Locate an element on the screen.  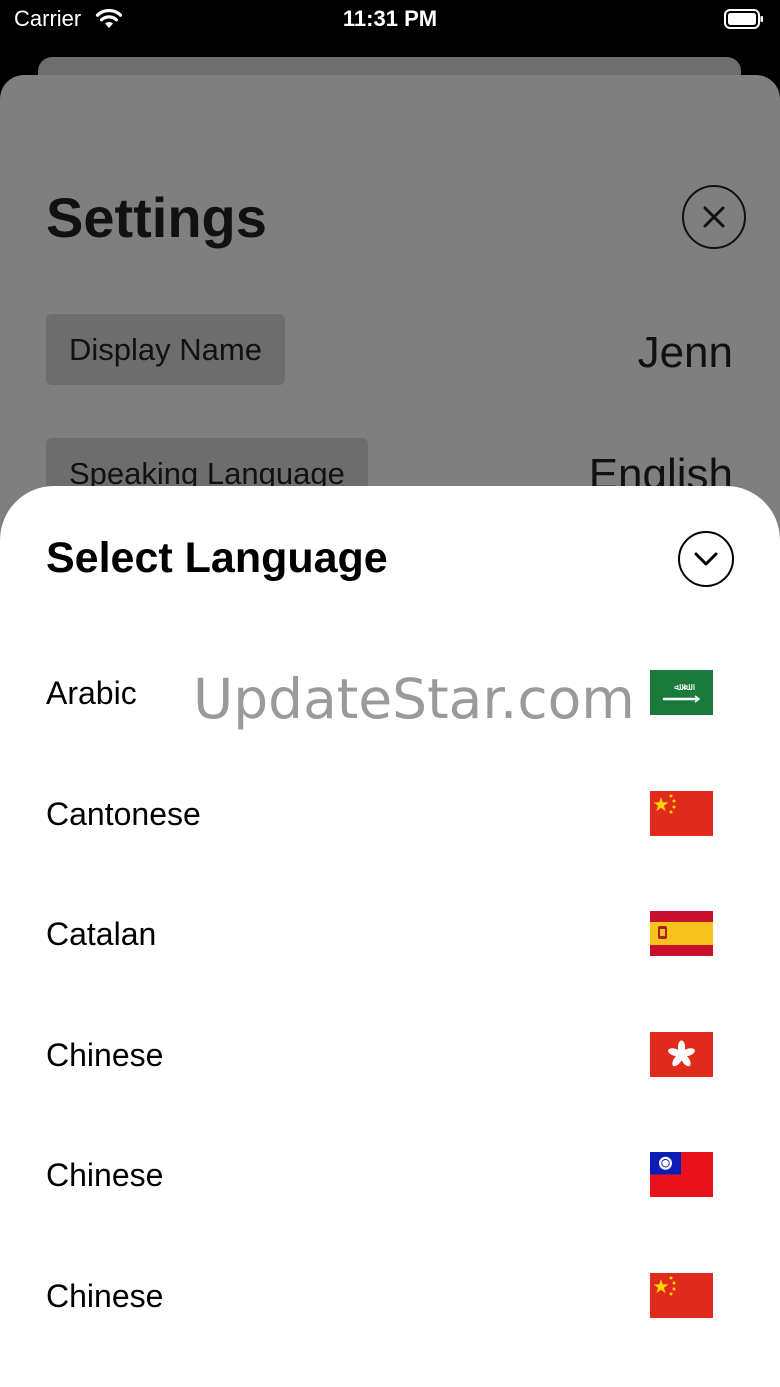
clock: 11:31 PM is located at coordinates (390, 18).